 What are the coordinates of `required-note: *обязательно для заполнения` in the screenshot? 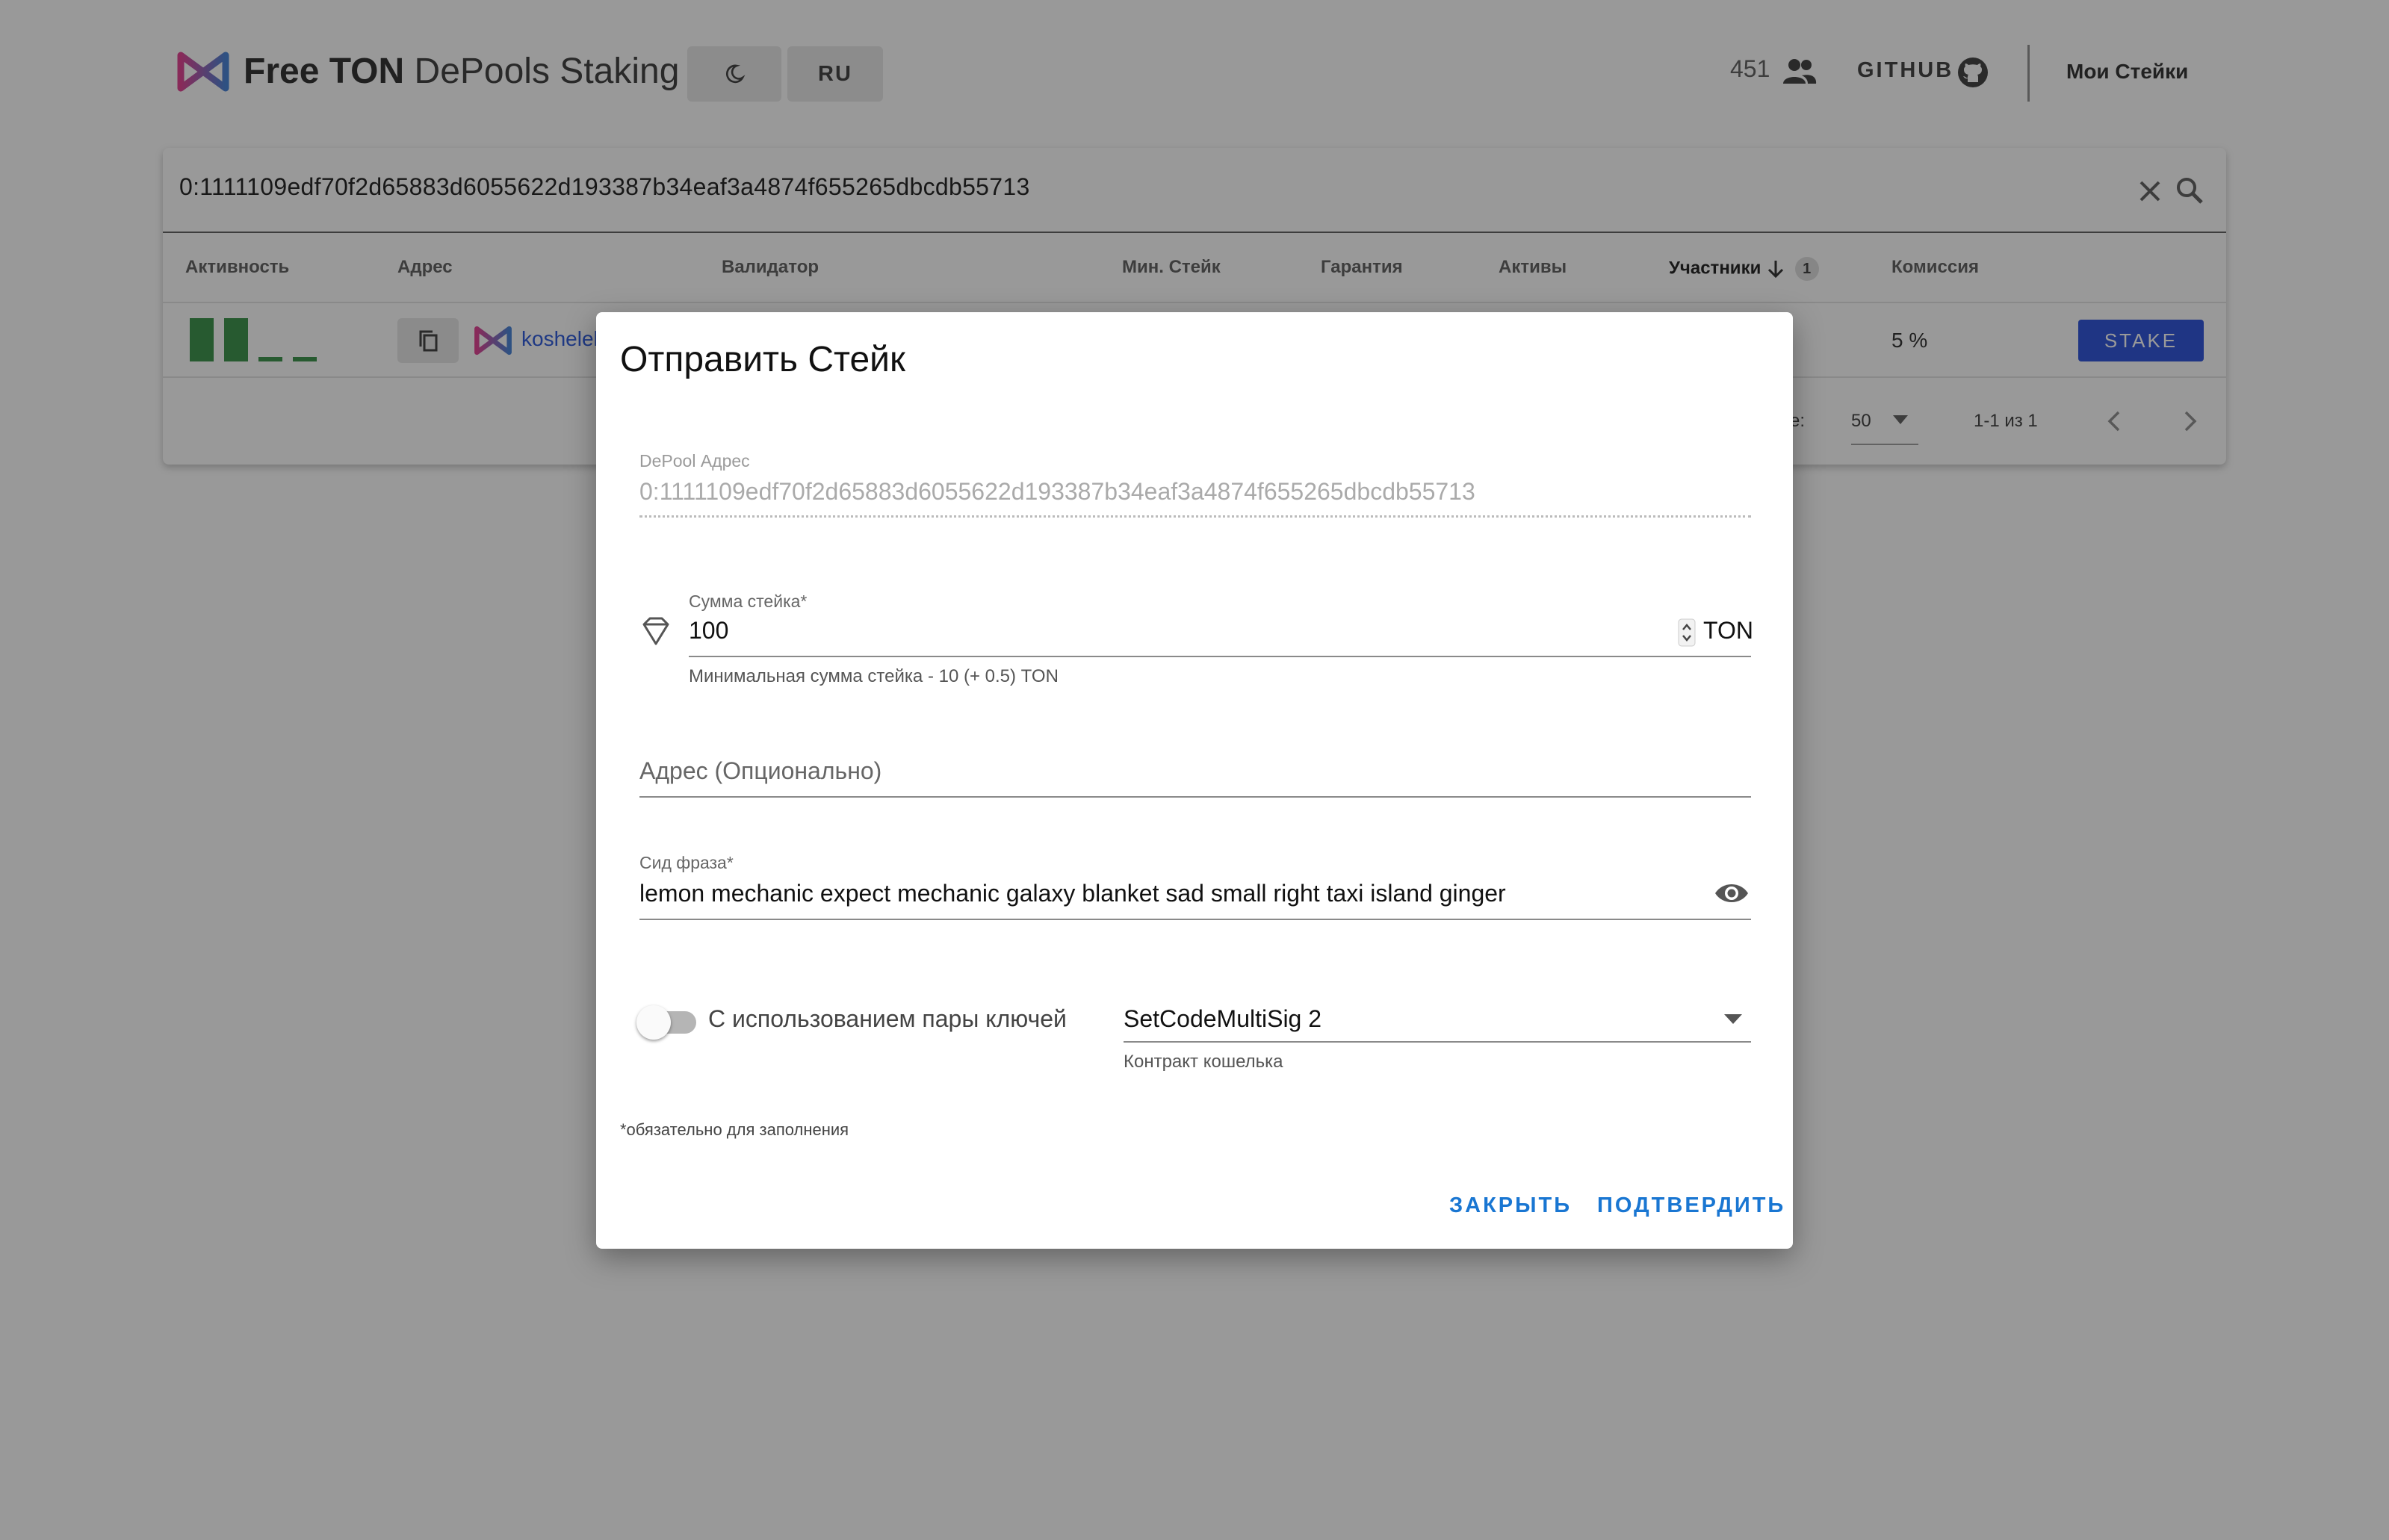 It's located at (735, 1129).